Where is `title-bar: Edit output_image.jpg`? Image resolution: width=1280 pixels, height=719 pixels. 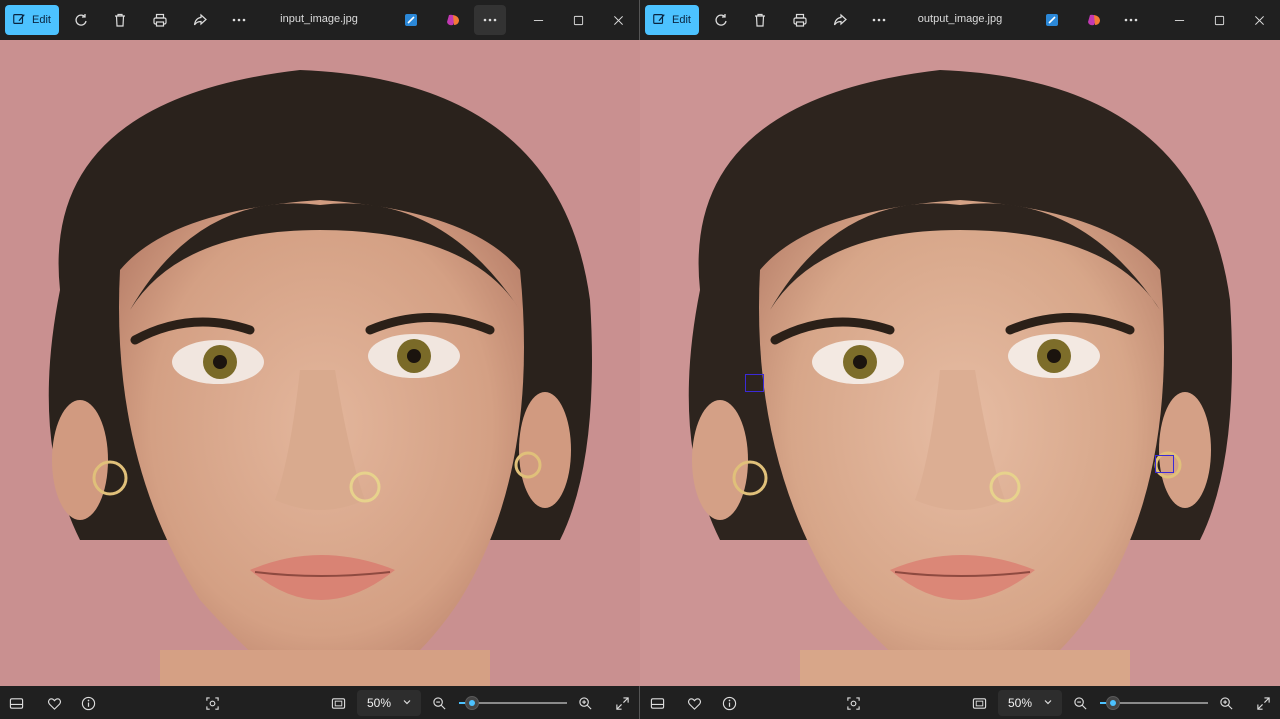 title-bar: Edit output_image.jpg is located at coordinates (960, 20).